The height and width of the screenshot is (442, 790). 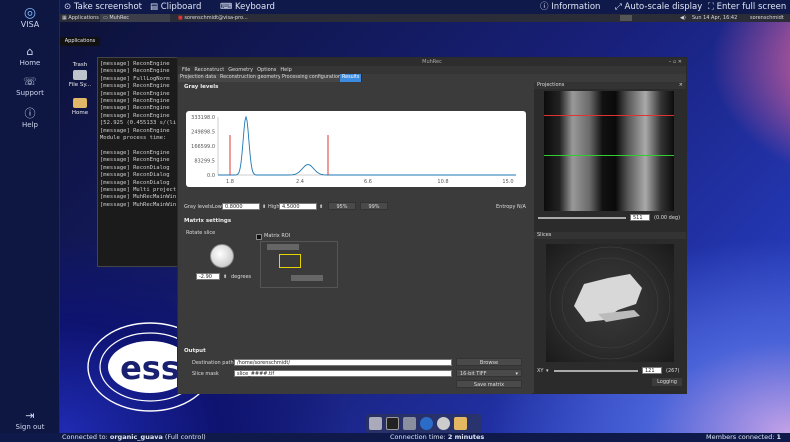 I want to click on format-select: 16-bit TIFF ▾, so click(x=489, y=373).